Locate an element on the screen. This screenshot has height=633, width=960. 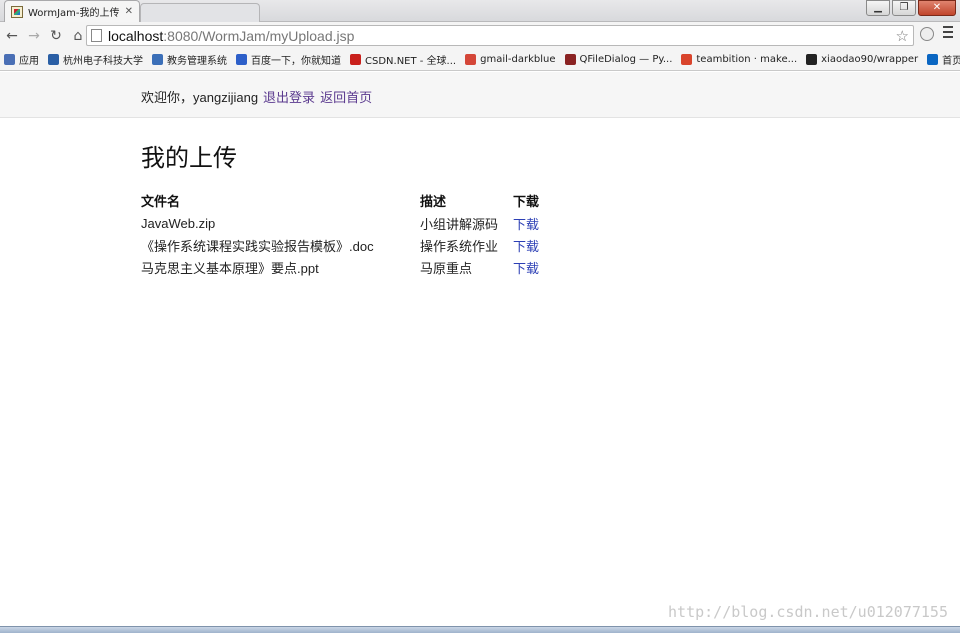
bookmark-item: 应用 is located at coordinates (21, 59).